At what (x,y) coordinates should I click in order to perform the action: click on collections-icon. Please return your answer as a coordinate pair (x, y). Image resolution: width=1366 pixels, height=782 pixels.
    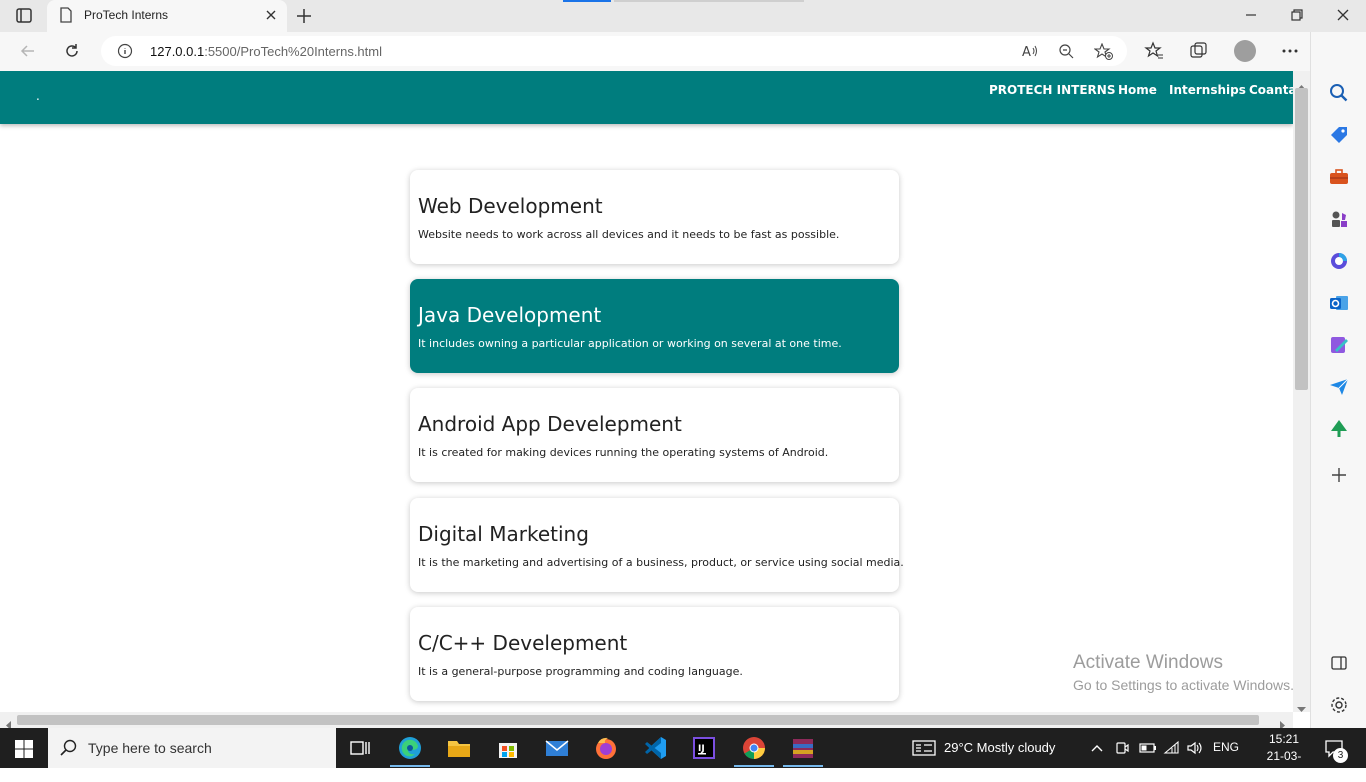
    Looking at the image, I should click on (1198, 53).